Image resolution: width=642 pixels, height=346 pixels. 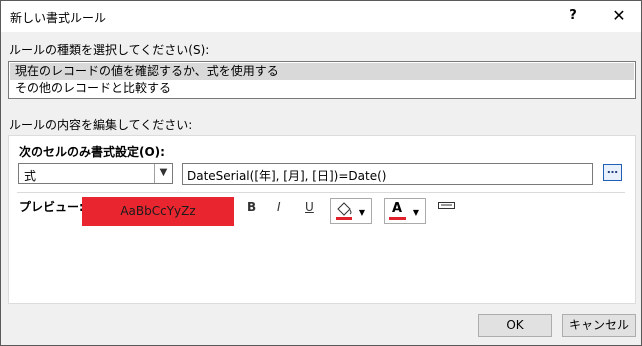 What do you see at coordinates (58, 18) in the screenshot?
I see `dialog-title: 新しい書式ルール` at bounding box center [58, 18].